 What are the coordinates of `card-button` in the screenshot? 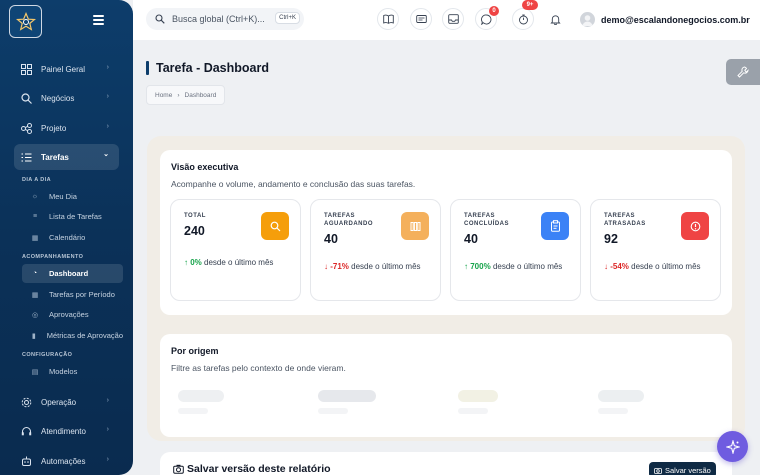 It's located at (421, 19).